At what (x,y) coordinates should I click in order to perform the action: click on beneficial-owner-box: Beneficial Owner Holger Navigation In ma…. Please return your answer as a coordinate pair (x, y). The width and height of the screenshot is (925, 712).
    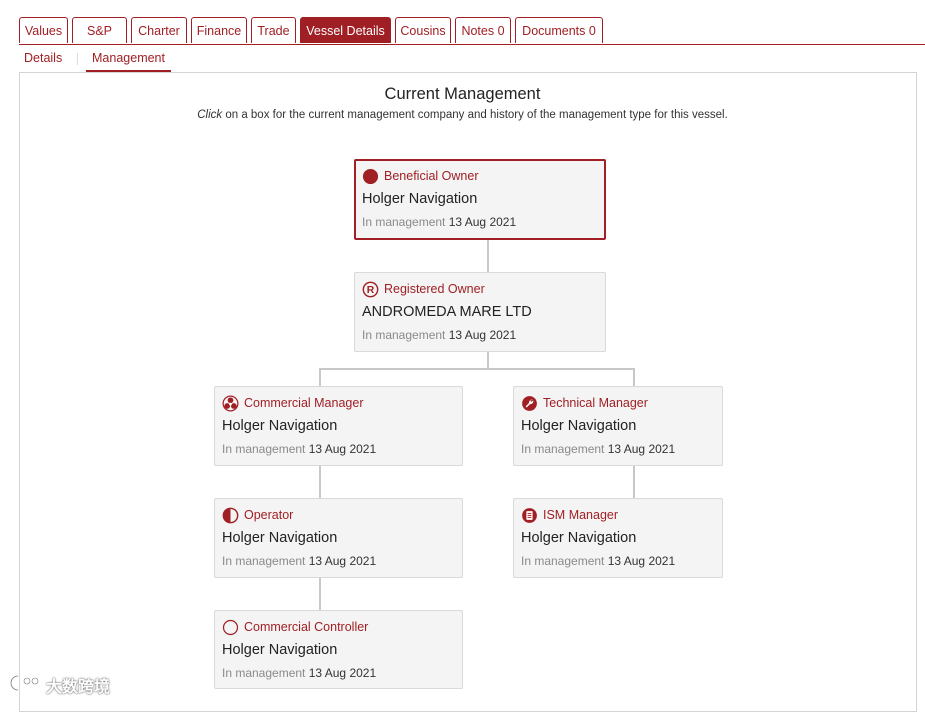
    Looking at the image, I should click on (480, 199).